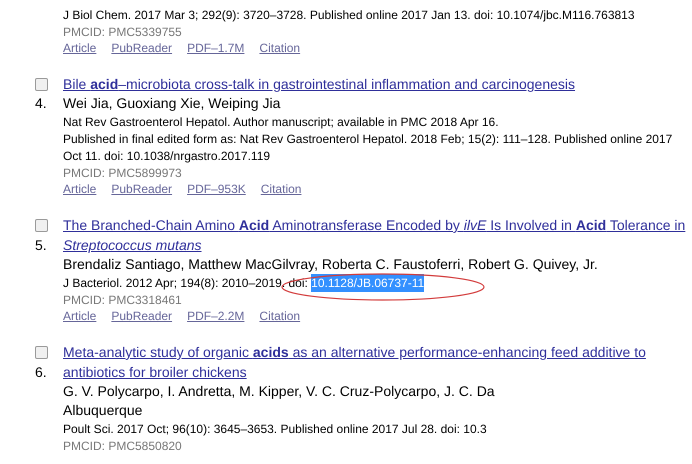 The height and width of the screenshot is (464, 692). I want to click on authors: G. V. Polycarpo, I. Andretta, M. Kipper, V. C. Cruz-Polycarpo, J. C. Da, so click(279, 391).